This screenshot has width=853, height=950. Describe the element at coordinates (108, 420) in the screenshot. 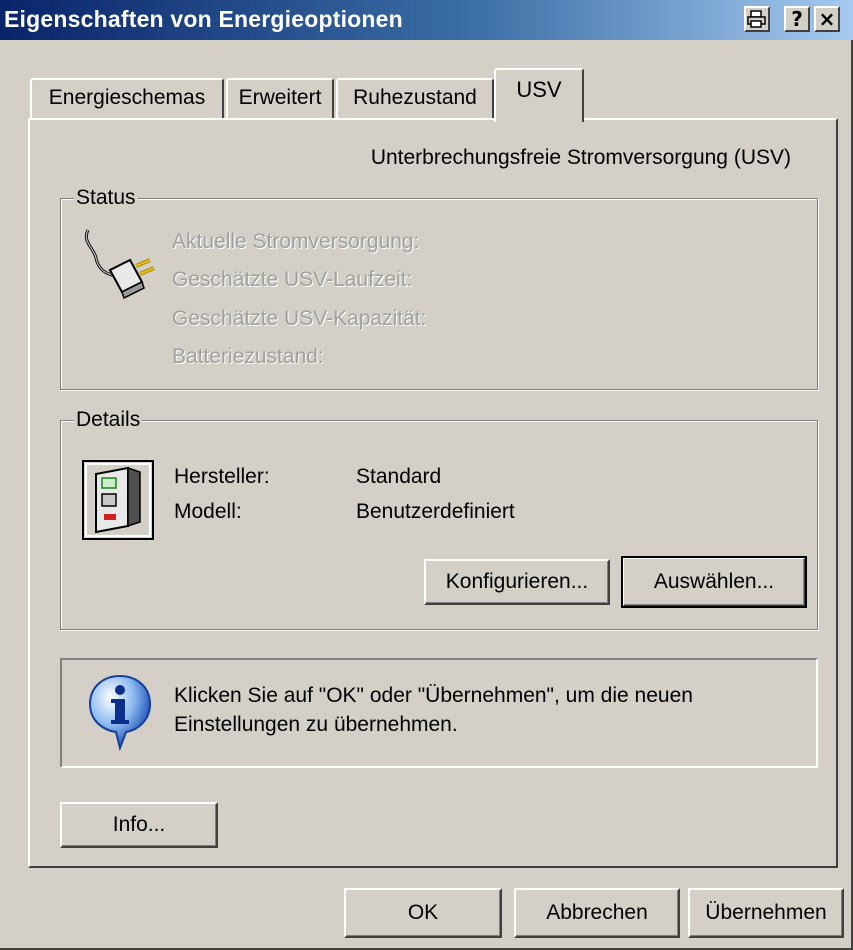

I see `details-legend: Details` at that location.